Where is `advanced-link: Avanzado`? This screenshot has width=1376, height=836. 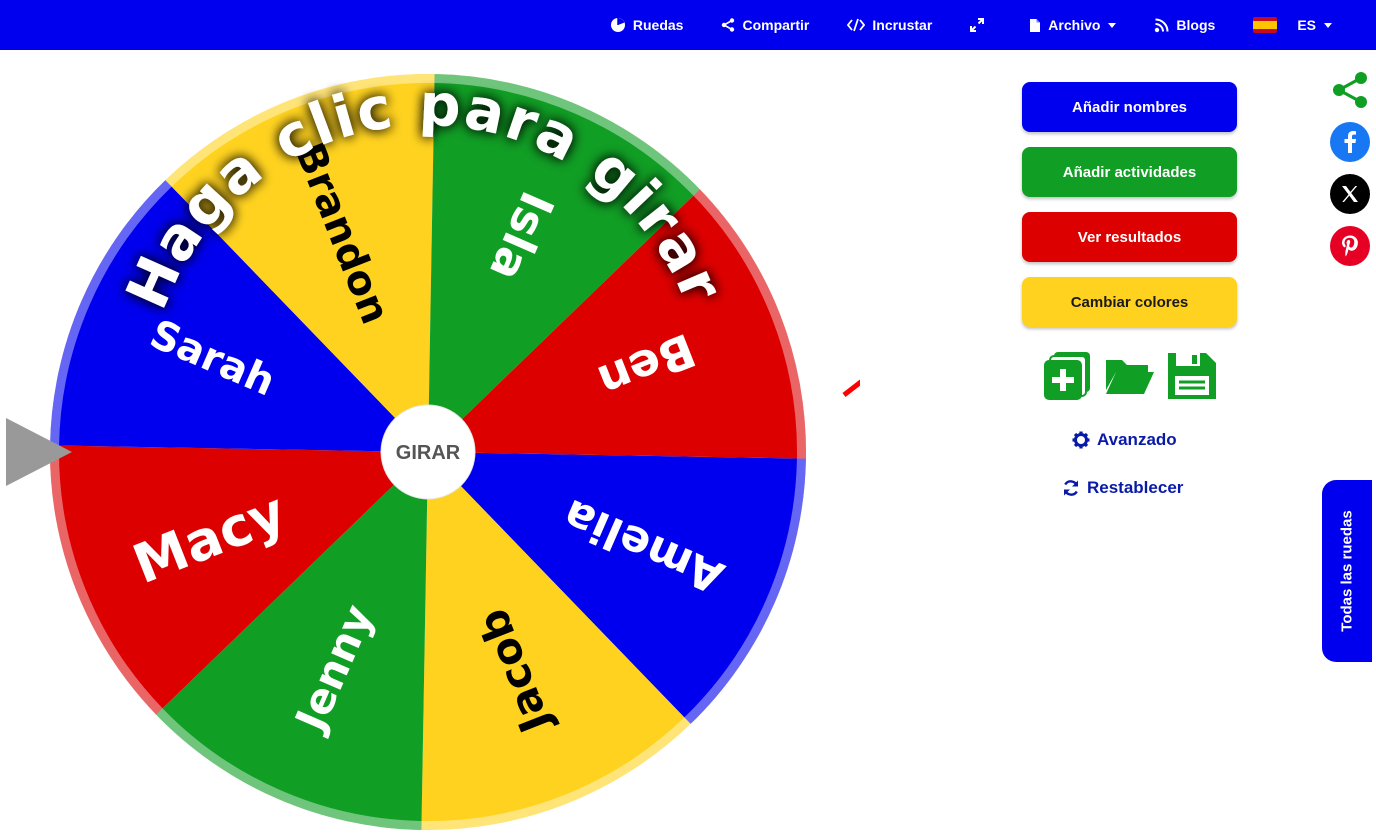
advanced-link: Avanzado is located at coordinates (1124, 440).